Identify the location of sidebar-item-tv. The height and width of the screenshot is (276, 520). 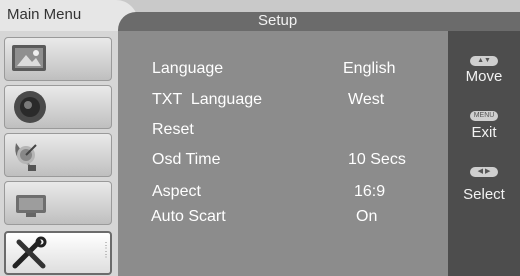
(58, 203).